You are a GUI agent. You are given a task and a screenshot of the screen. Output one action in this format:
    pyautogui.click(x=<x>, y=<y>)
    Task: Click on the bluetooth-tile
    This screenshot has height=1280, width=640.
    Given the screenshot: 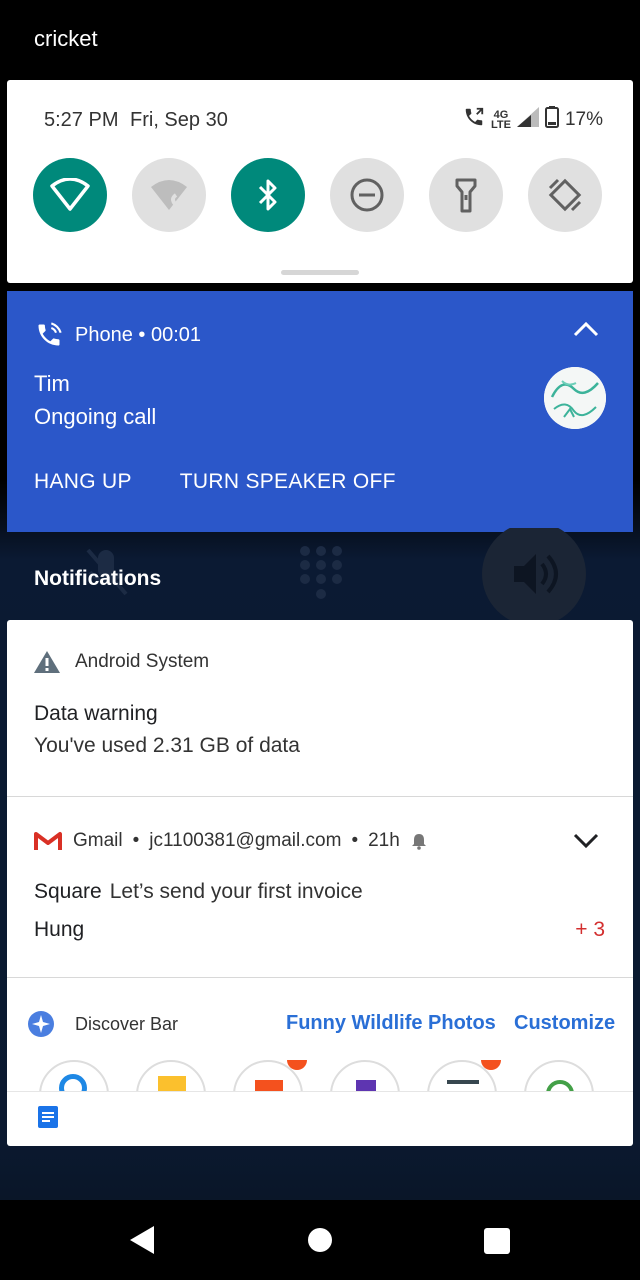 What is the action you would take?
    pyautogui.click(x=268, y=195)
    